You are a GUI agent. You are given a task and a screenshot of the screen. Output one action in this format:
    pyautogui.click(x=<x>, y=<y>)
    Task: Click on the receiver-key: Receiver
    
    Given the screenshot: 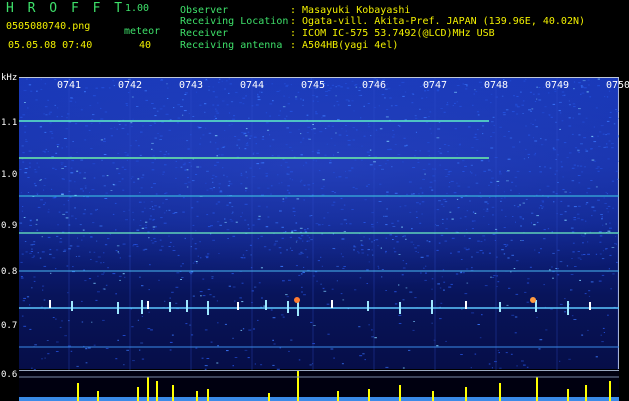 What is the action you would take?
    pyautogui.click(x=204, y=34)
    